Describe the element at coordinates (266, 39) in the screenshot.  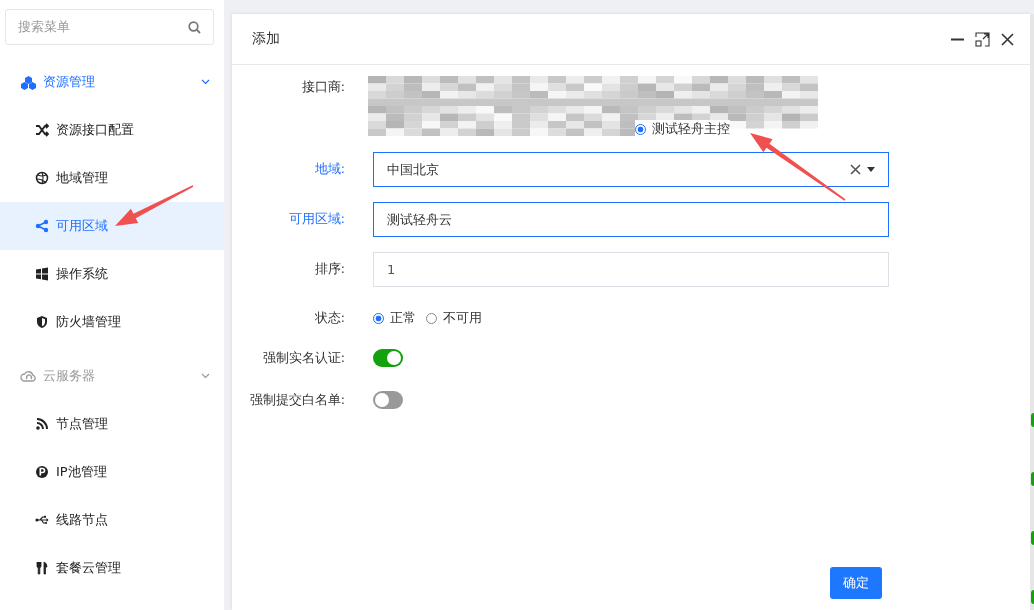
I see `dialog-title: 添加` at that location.